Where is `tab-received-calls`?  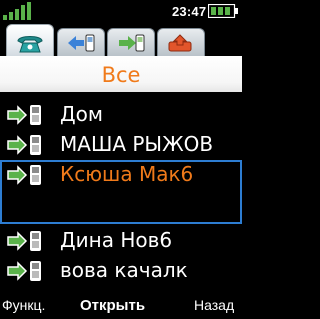
tab-received-calls is located at coordinates (81, 42).